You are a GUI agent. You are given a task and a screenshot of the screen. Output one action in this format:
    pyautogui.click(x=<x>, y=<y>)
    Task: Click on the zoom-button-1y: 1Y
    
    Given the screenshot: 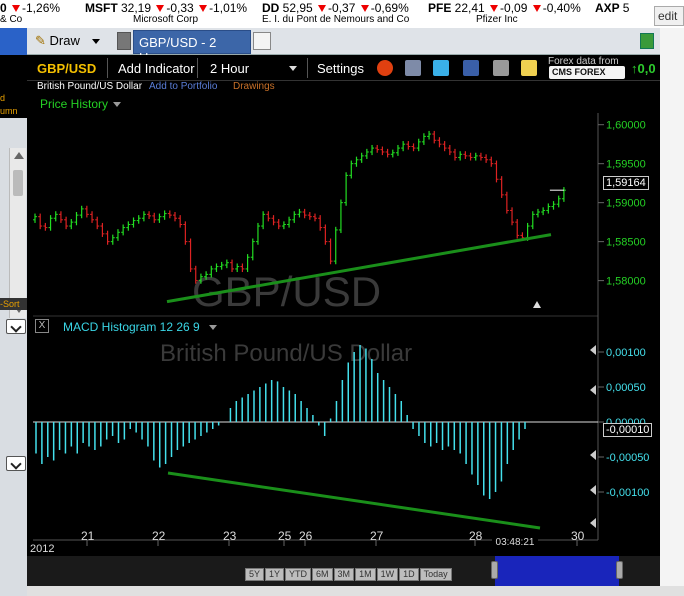 What is the action you would take?
    pyautogui.click(x=275, y=574)
    